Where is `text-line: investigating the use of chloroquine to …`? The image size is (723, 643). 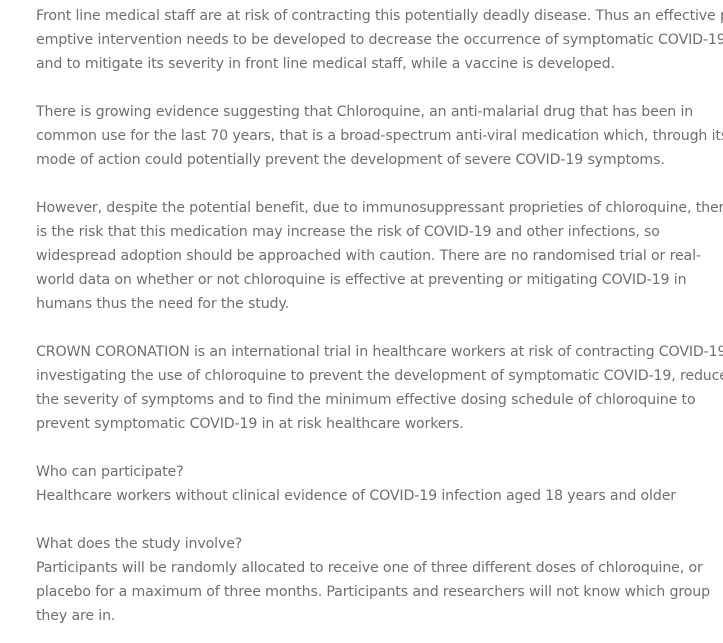
text-line: investigating the use of chloroquine to … is located at coordinates (379, 376).